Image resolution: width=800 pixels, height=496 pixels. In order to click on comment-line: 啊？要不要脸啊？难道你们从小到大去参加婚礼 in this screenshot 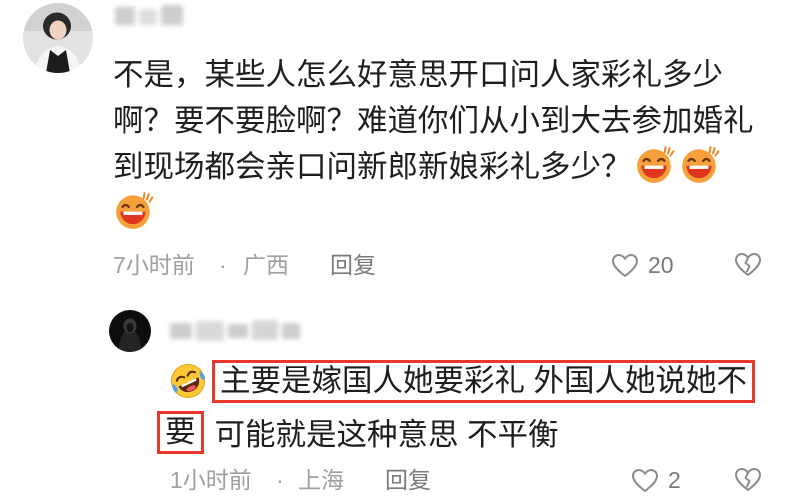, I will do `click(433, 118)`.